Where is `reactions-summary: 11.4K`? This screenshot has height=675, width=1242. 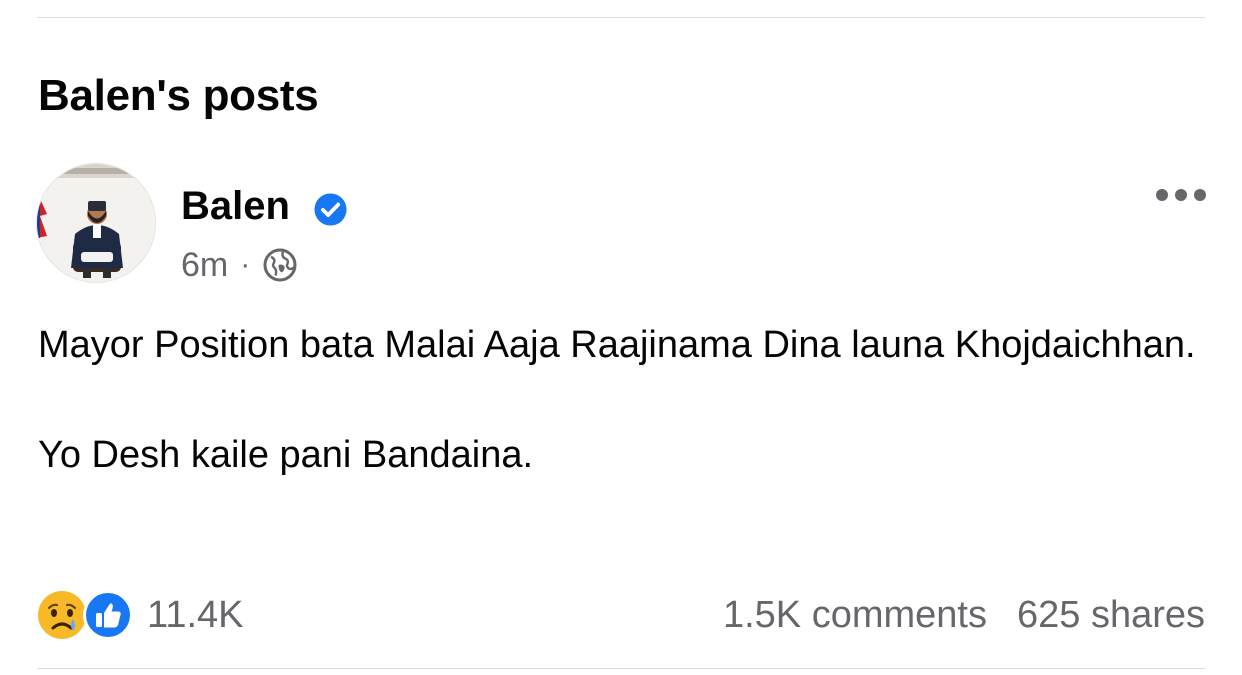 reactions-summary: 11.4K is located at coordinates (139, 615).